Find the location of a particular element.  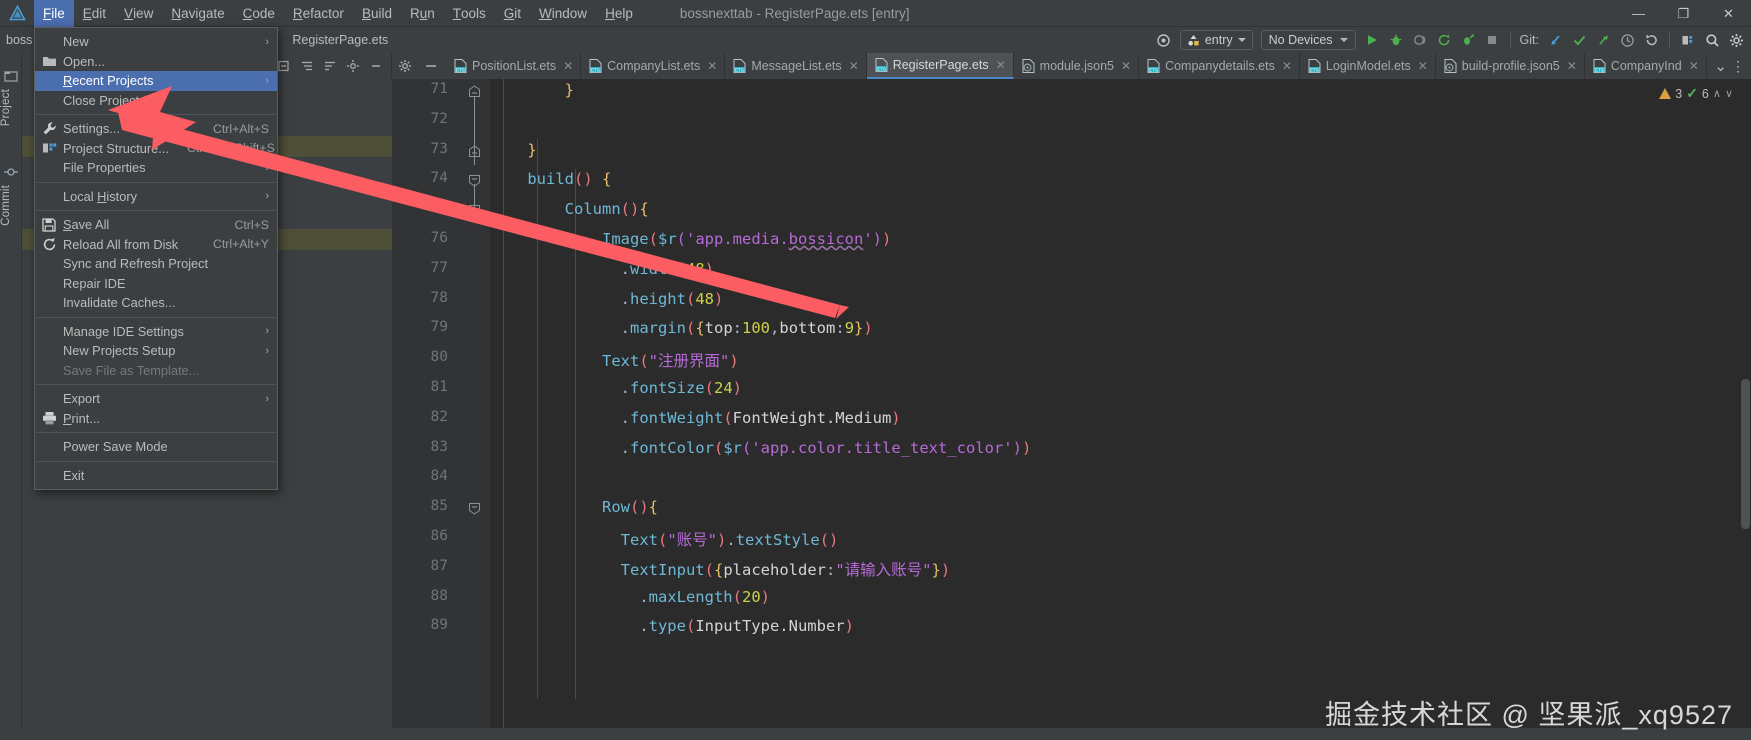

menu-item-close-project: Close Project is located at coordinates (156, 101).